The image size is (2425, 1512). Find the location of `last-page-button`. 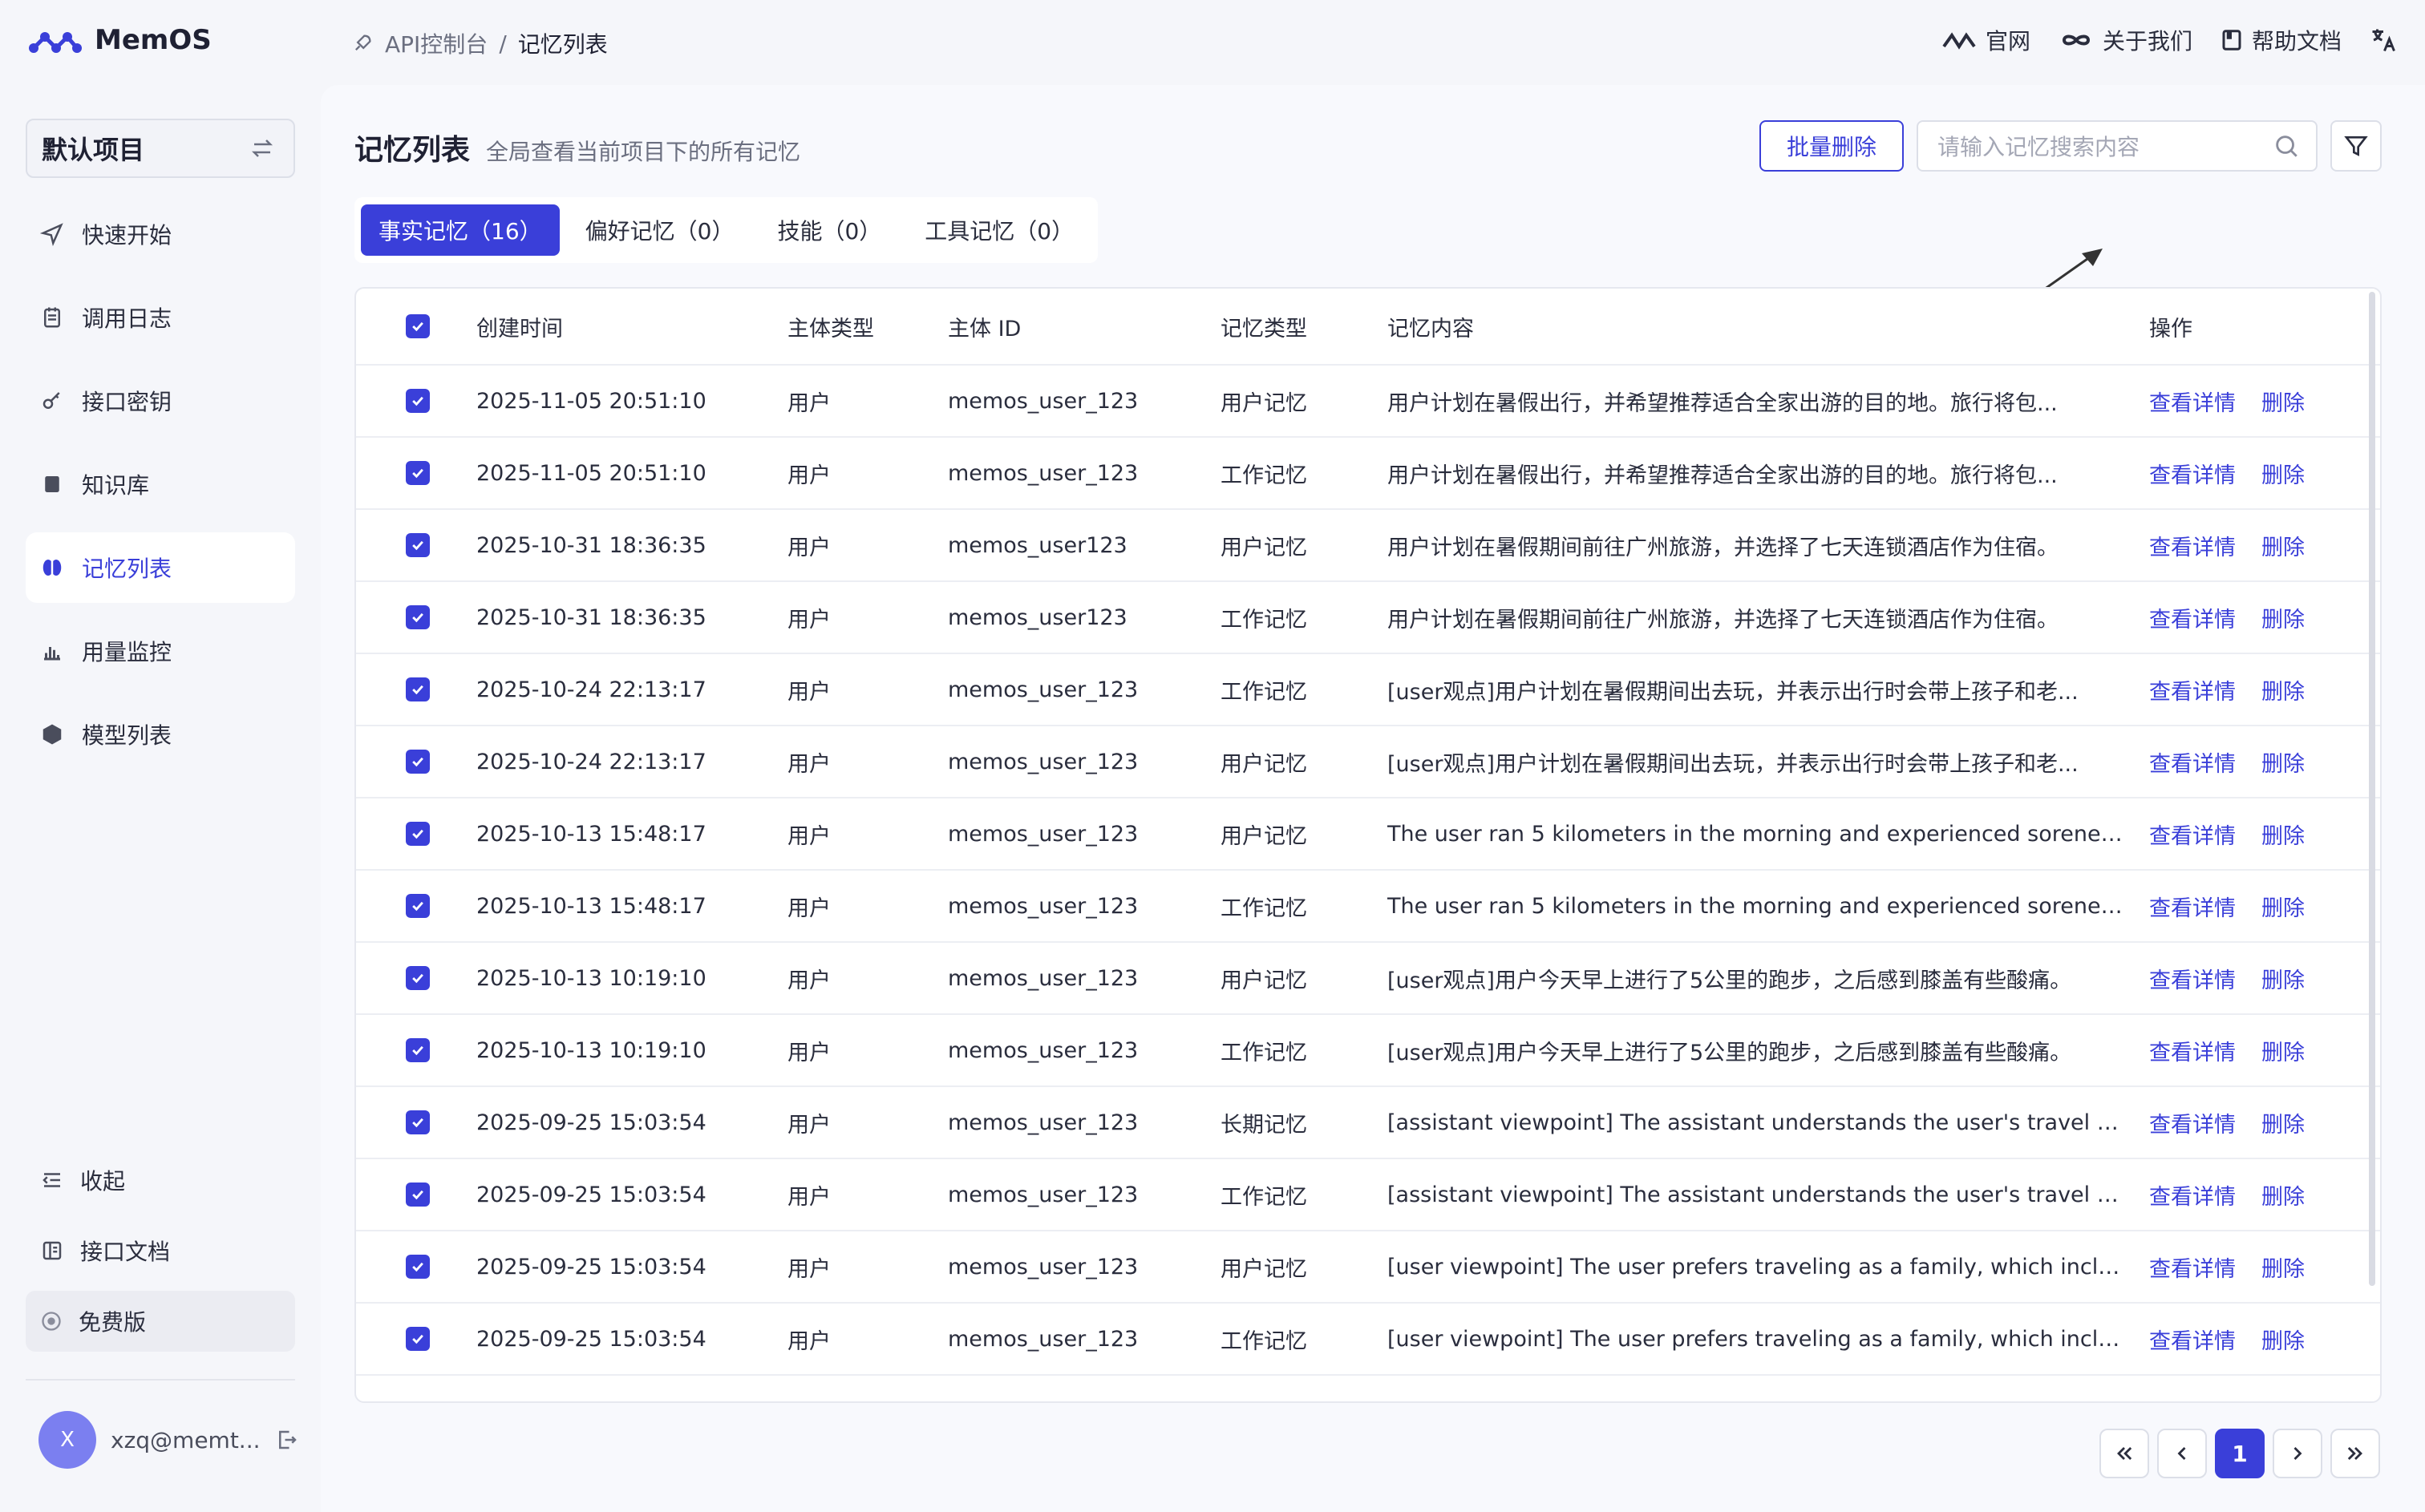

last-page-button is located at coordinates (2355, 1453).